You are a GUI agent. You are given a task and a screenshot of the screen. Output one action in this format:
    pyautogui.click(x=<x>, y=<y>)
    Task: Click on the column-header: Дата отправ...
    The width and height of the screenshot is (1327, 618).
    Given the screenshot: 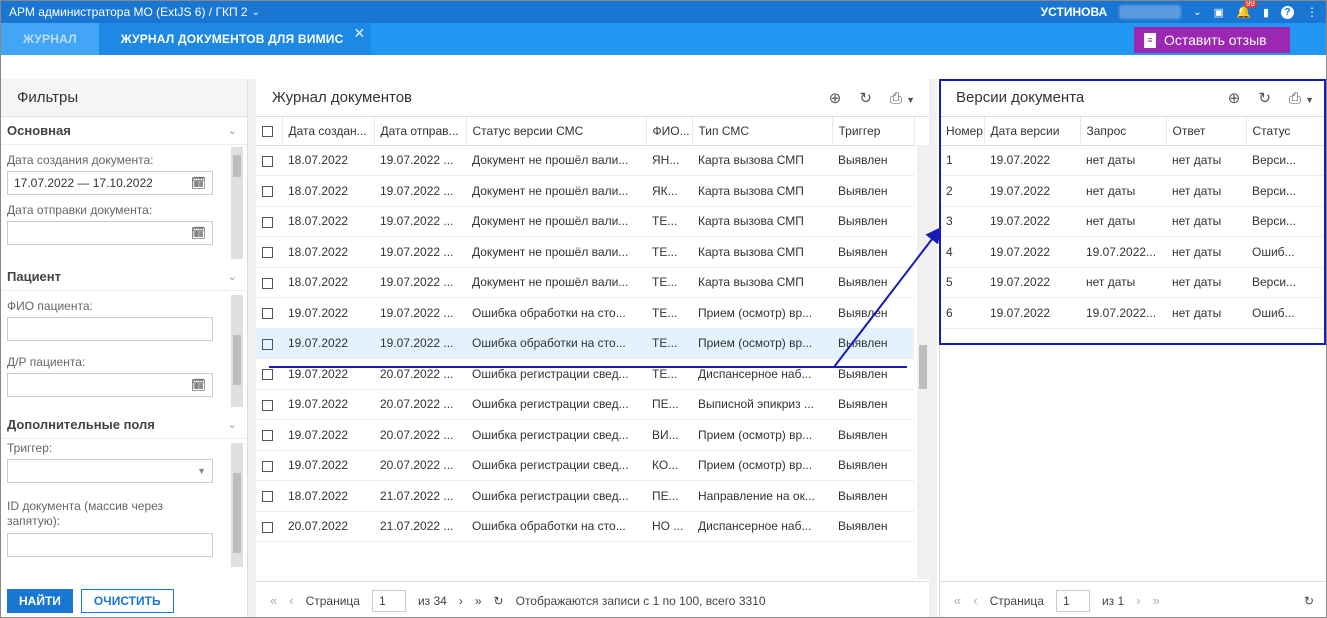 What is the action you would take?
    pyautogui.click(x=420, y=131)
    